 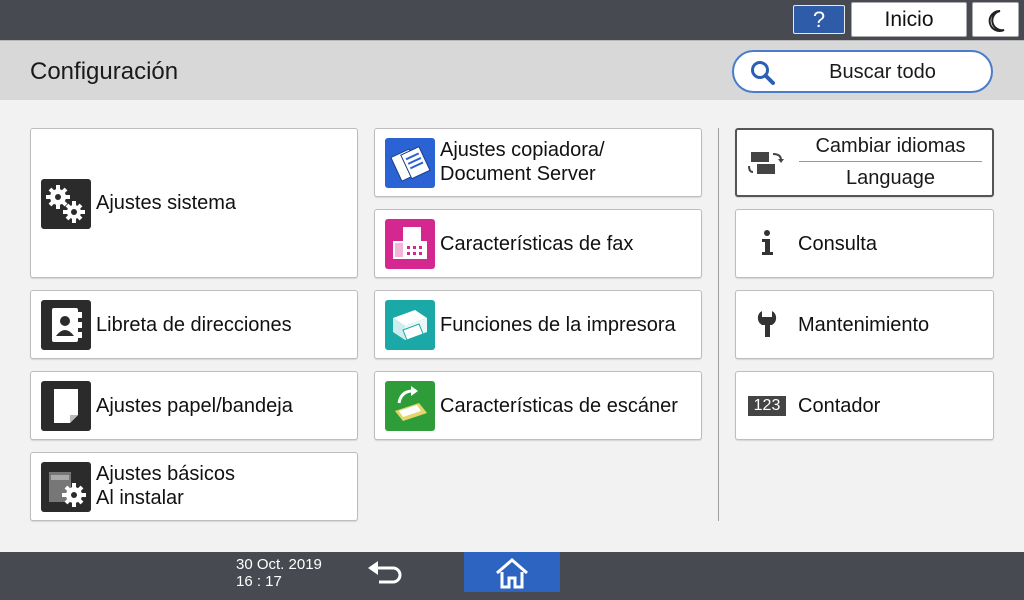 I want to click on date-text: 30 Oct. 2019, so click(x=279, y=564).